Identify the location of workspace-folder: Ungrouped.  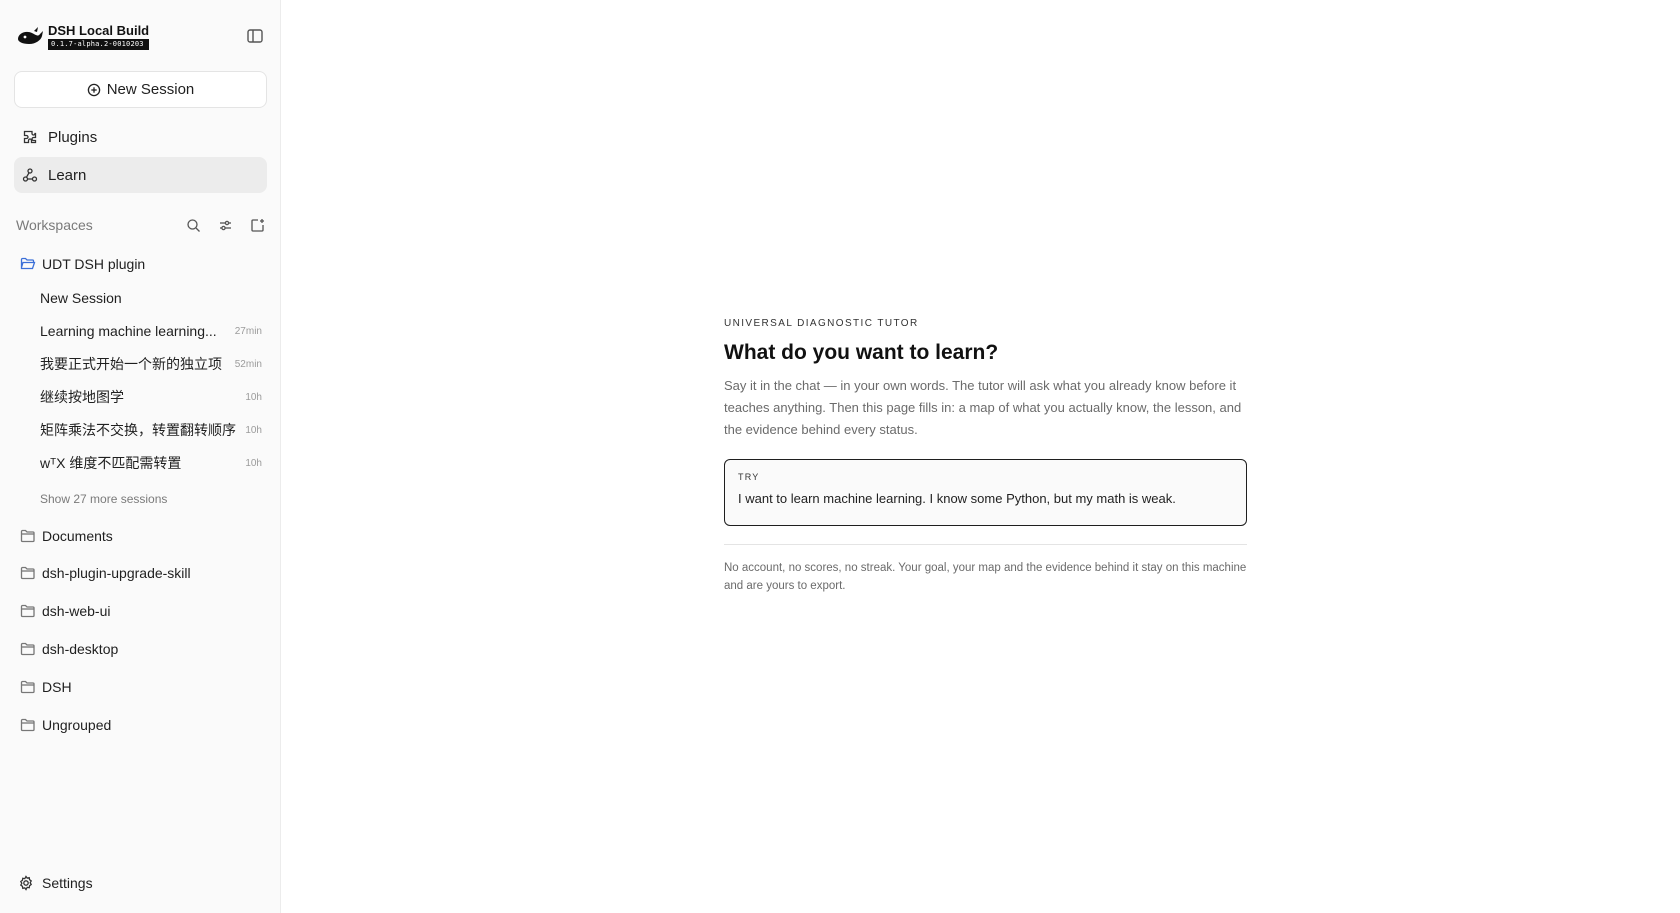
(65, 725).